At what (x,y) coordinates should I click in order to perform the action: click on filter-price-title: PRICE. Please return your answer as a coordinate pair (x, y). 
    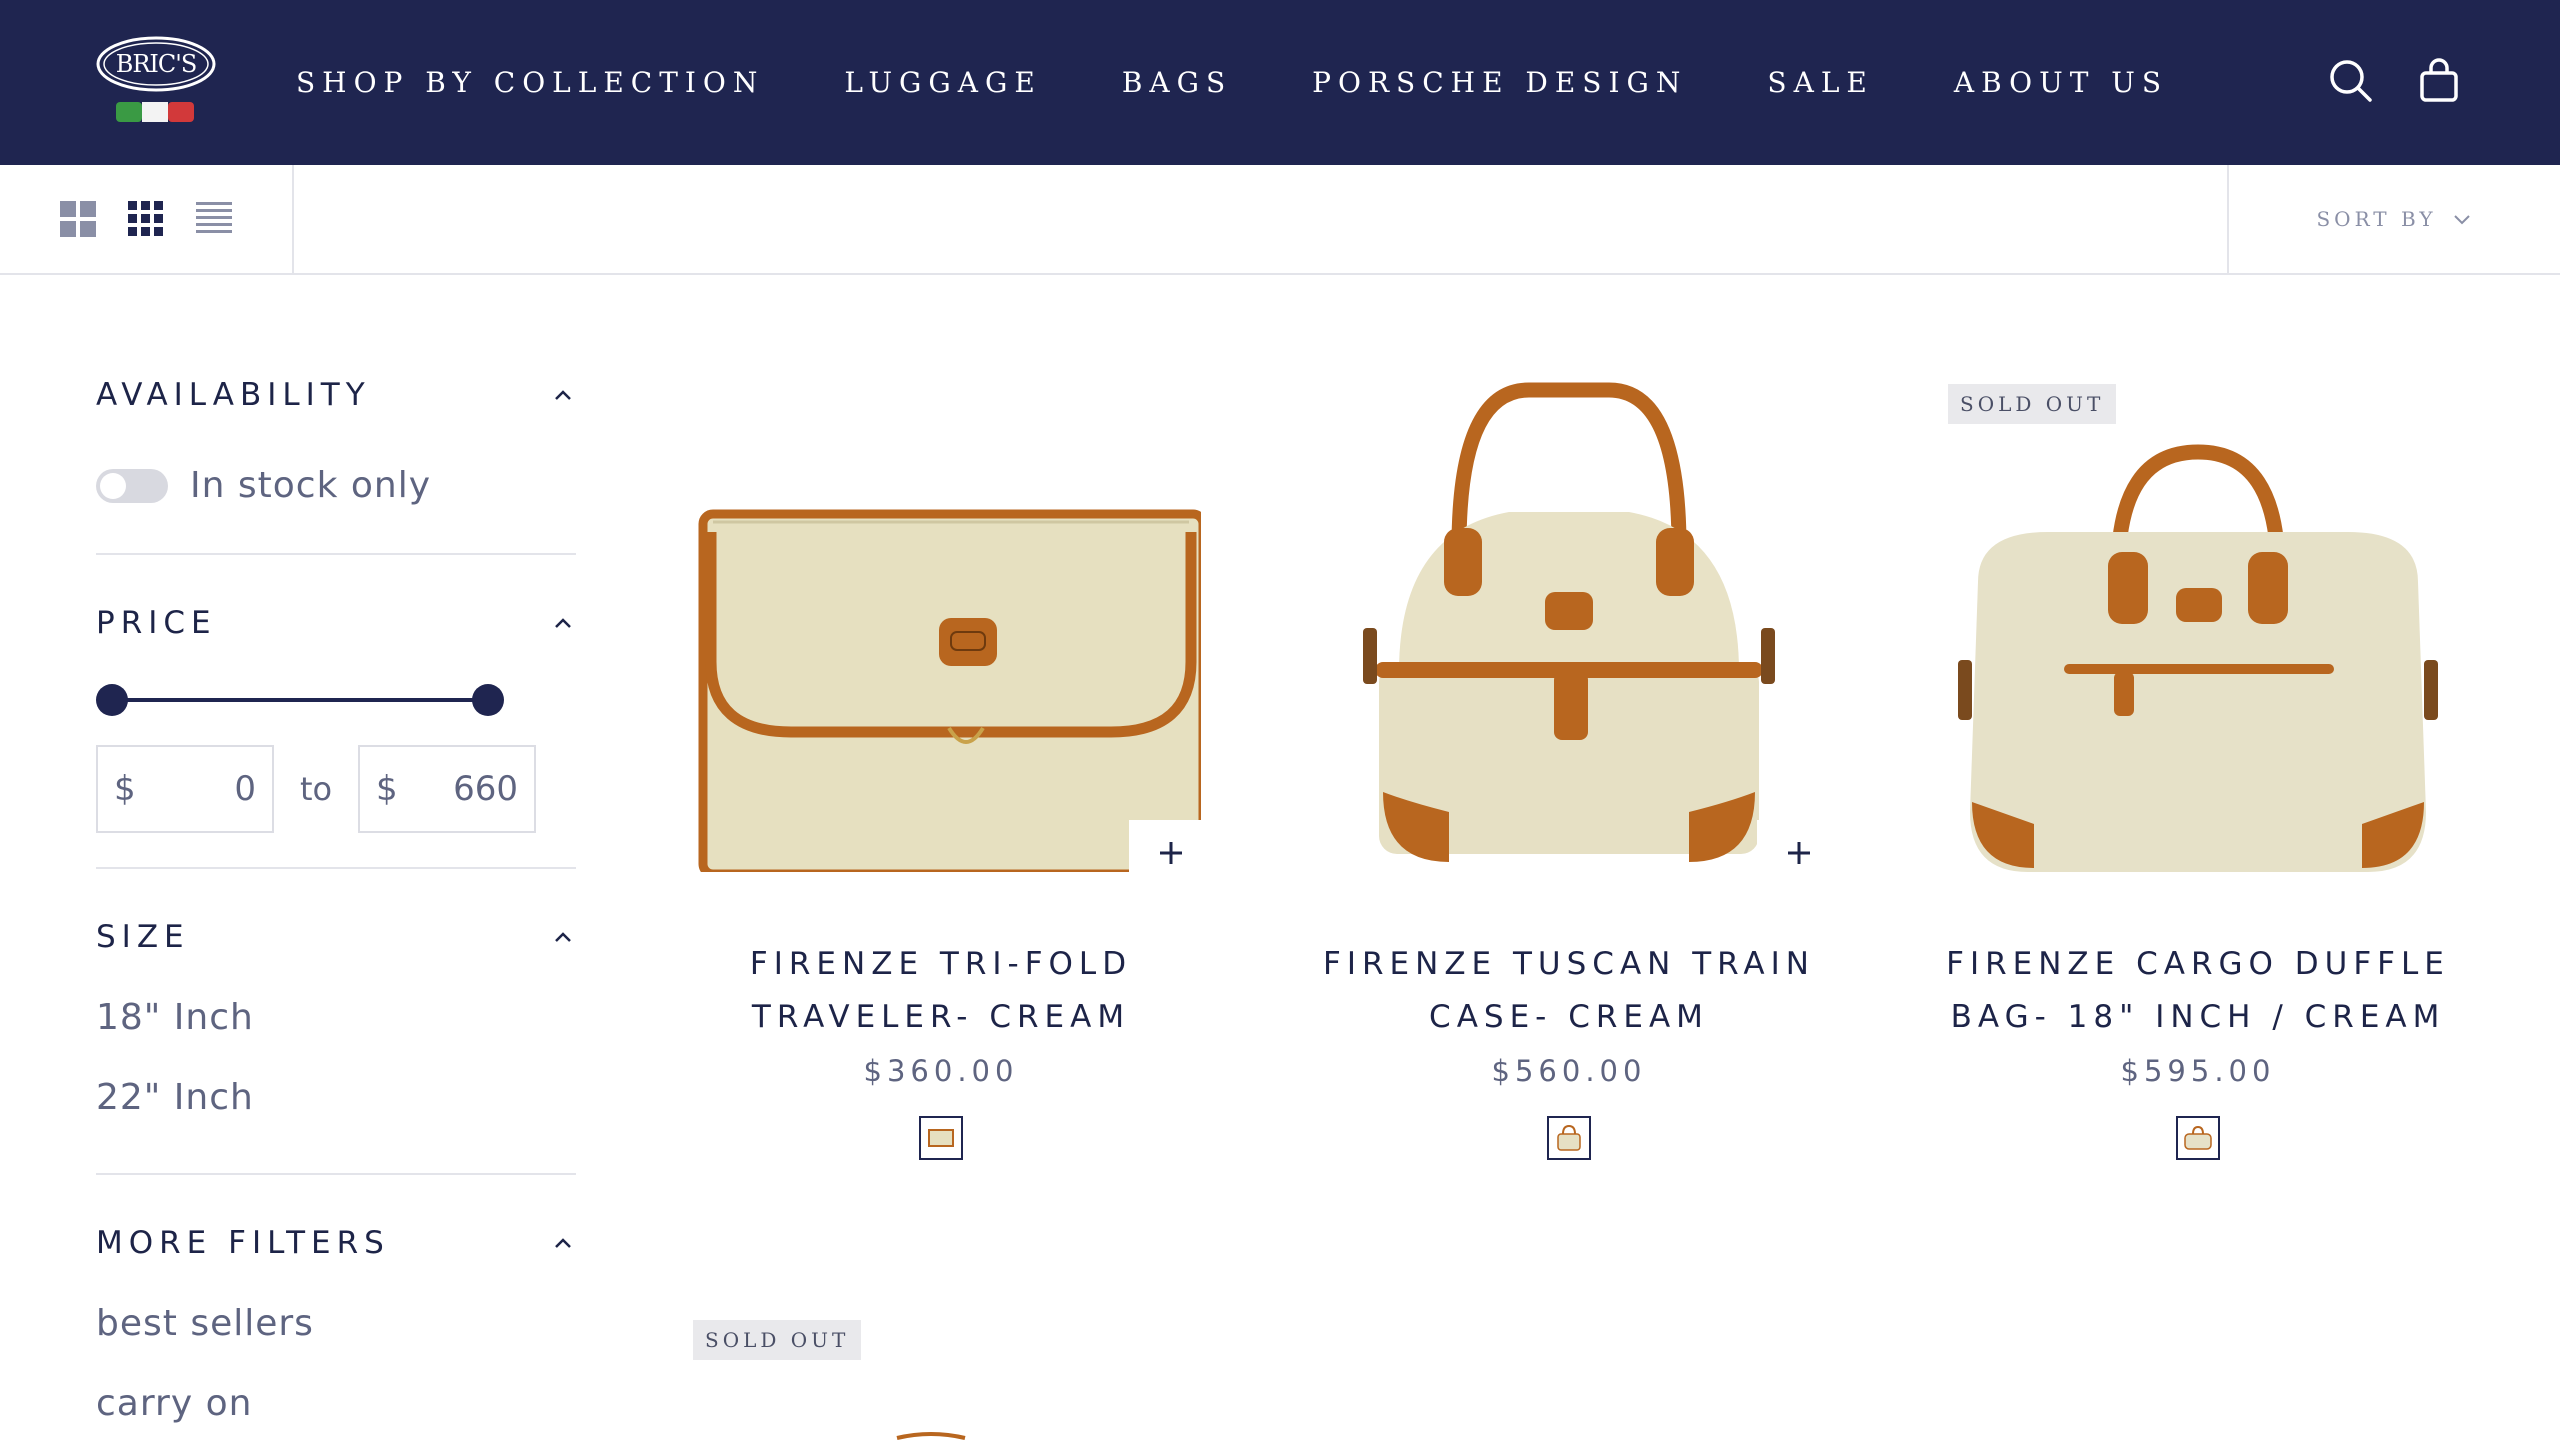
    Looking at the image, I should click on (156, 623).